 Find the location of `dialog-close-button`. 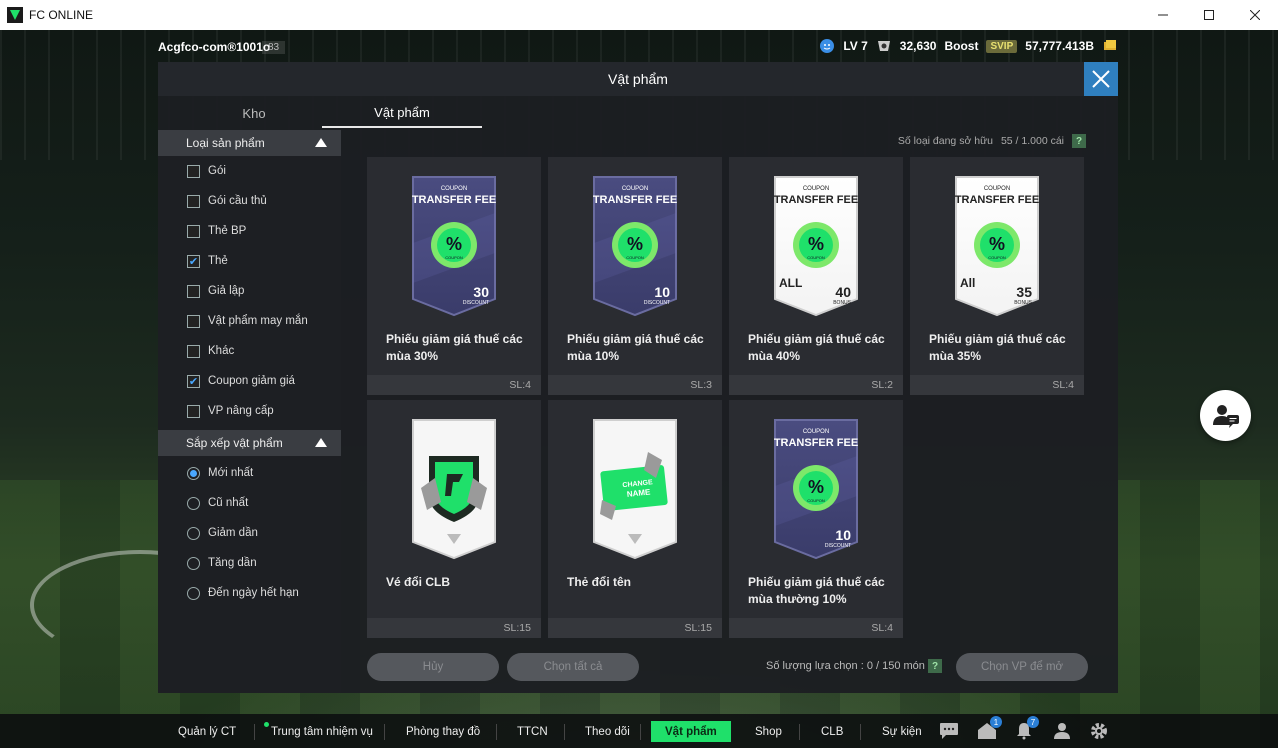

dialog-close-button is located at coordinates (1101, 79).